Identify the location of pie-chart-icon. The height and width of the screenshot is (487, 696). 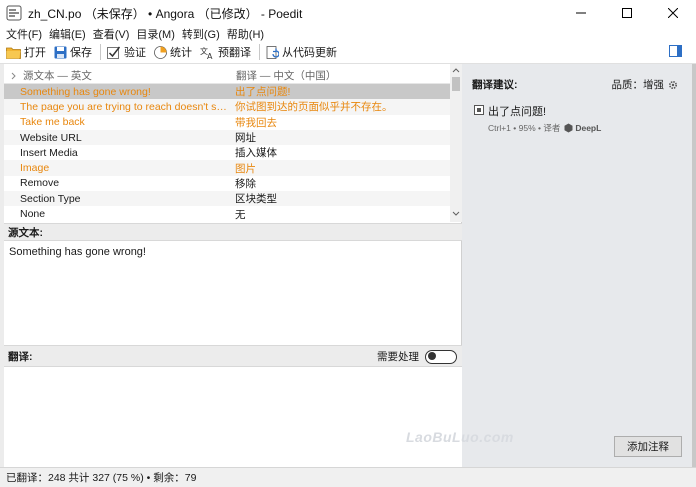
(160, 52).